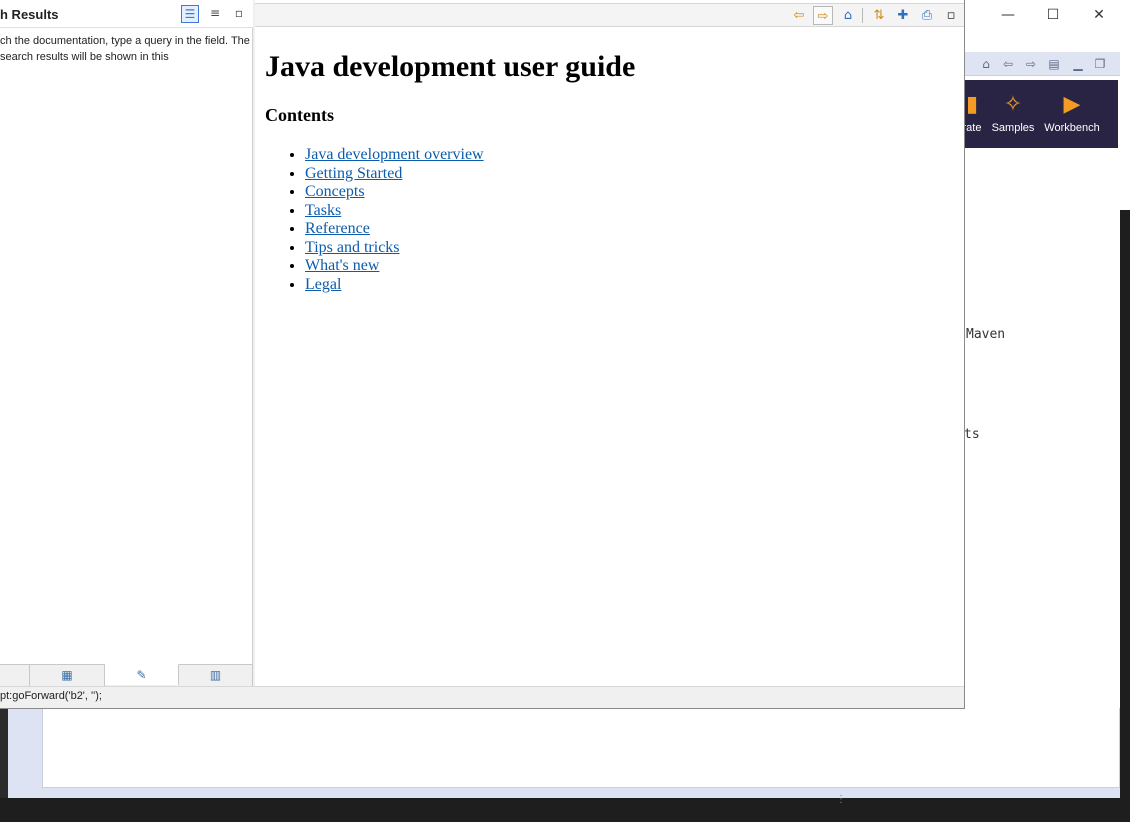  What do you see at coordinates (323, 210) in the screenshot?
I see `link-tasks: Tasks` at bounding box center [323, 210].